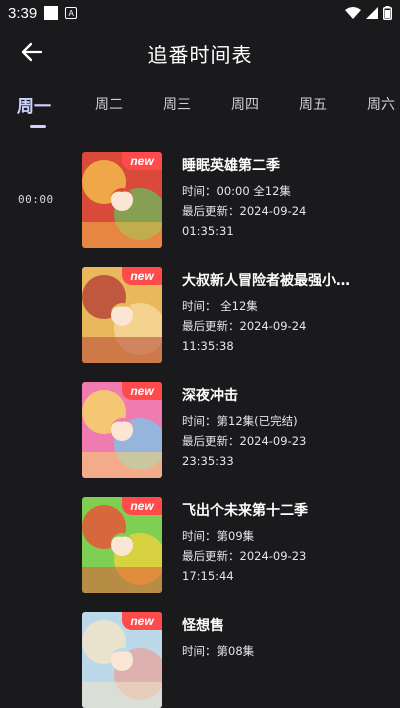  What do you see at coordinates (387, 13) in the screenshot?
I see `battery-icon` at bounding box center [387, 13].